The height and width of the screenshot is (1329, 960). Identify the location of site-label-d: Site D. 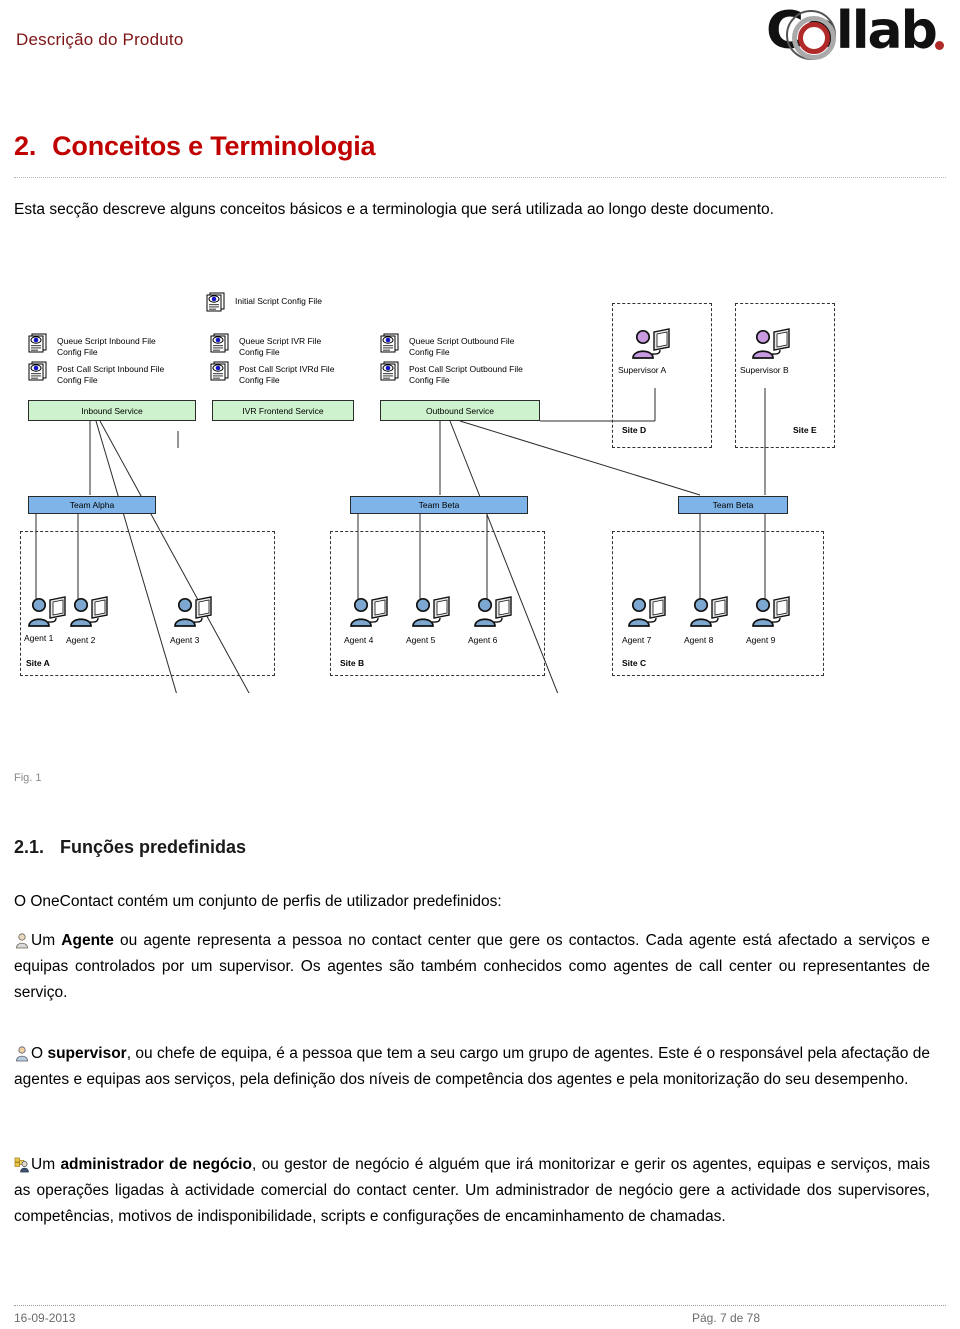
(634, 430).